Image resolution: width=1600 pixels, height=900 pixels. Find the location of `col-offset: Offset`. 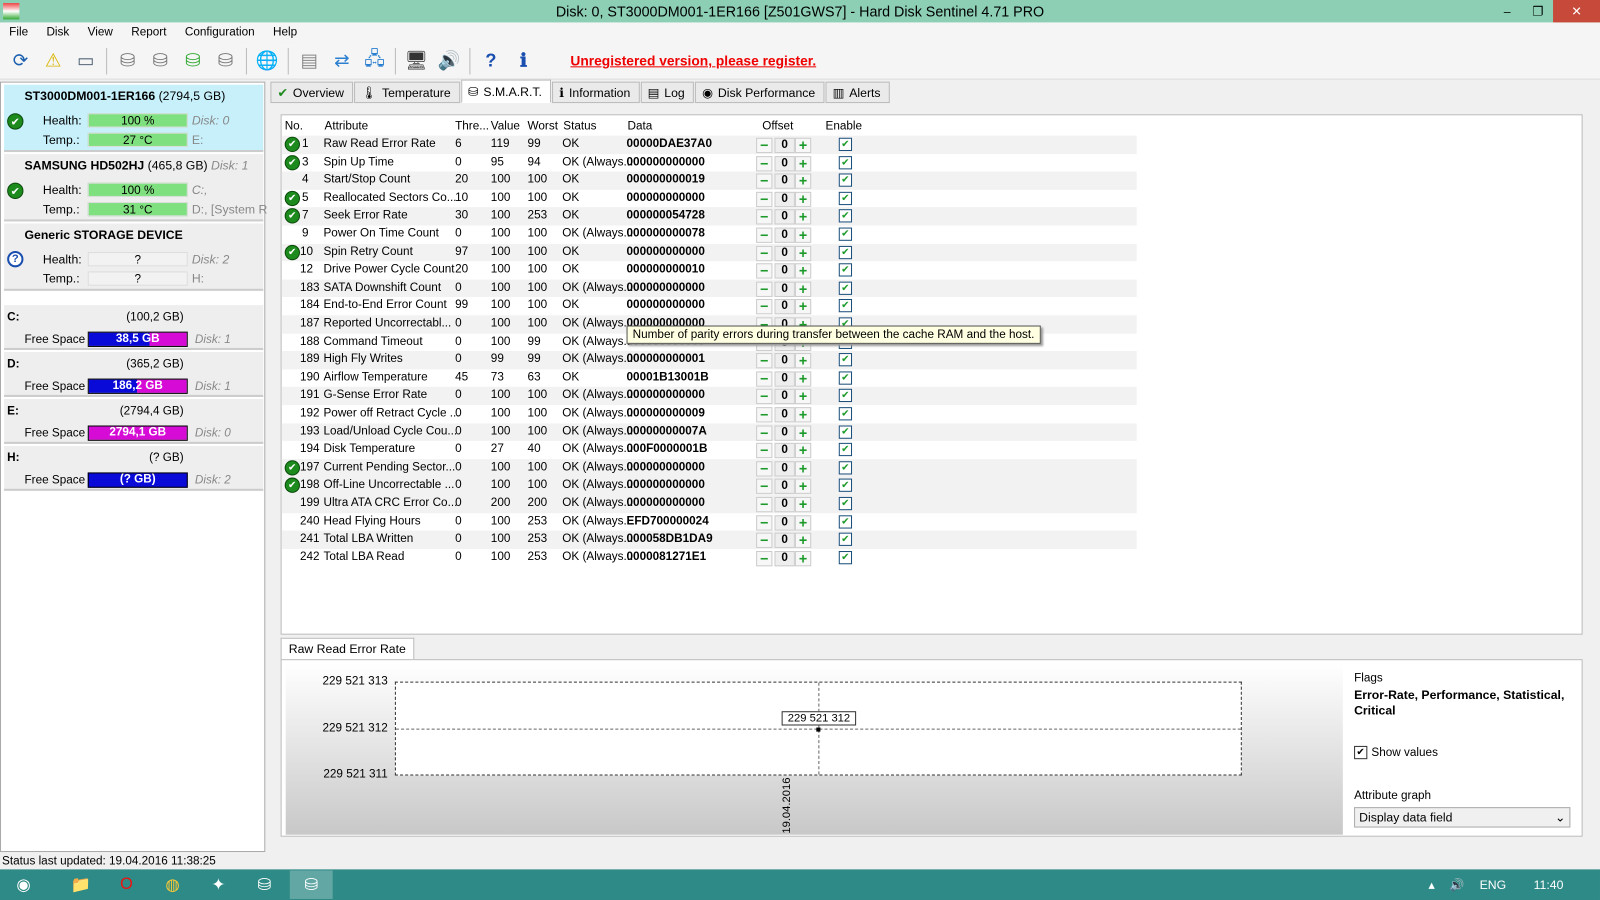

col-offset: Offset is located at coordinates (777, 126).